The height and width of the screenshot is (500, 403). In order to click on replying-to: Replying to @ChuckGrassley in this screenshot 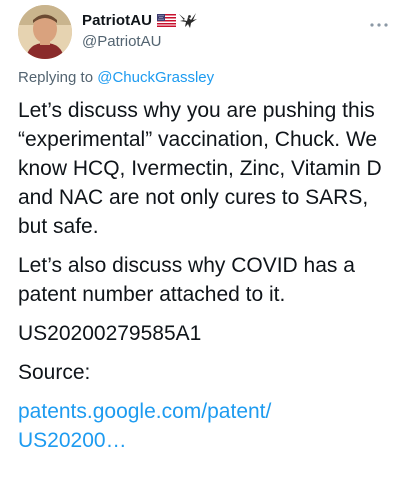, I will do `click(116, 77)`.